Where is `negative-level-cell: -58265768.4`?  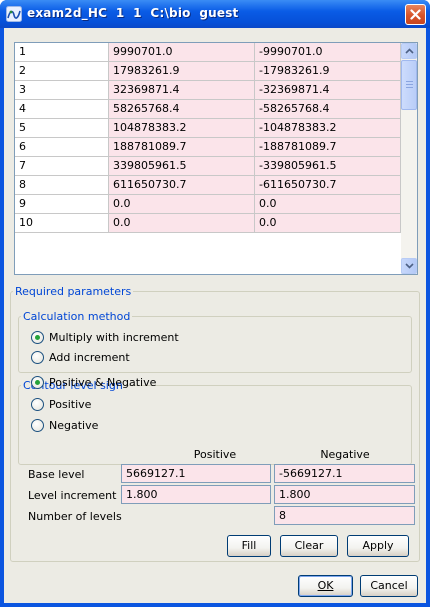 negative-level-cell: -58265768.4 is located at coordinates (328, 109).